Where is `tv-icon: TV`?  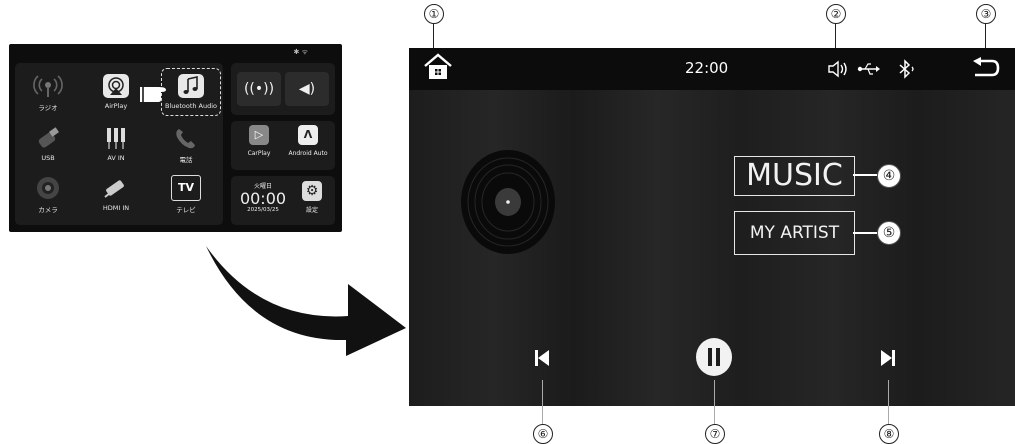 tv-icon: TV is located at coordinates (186, 188).